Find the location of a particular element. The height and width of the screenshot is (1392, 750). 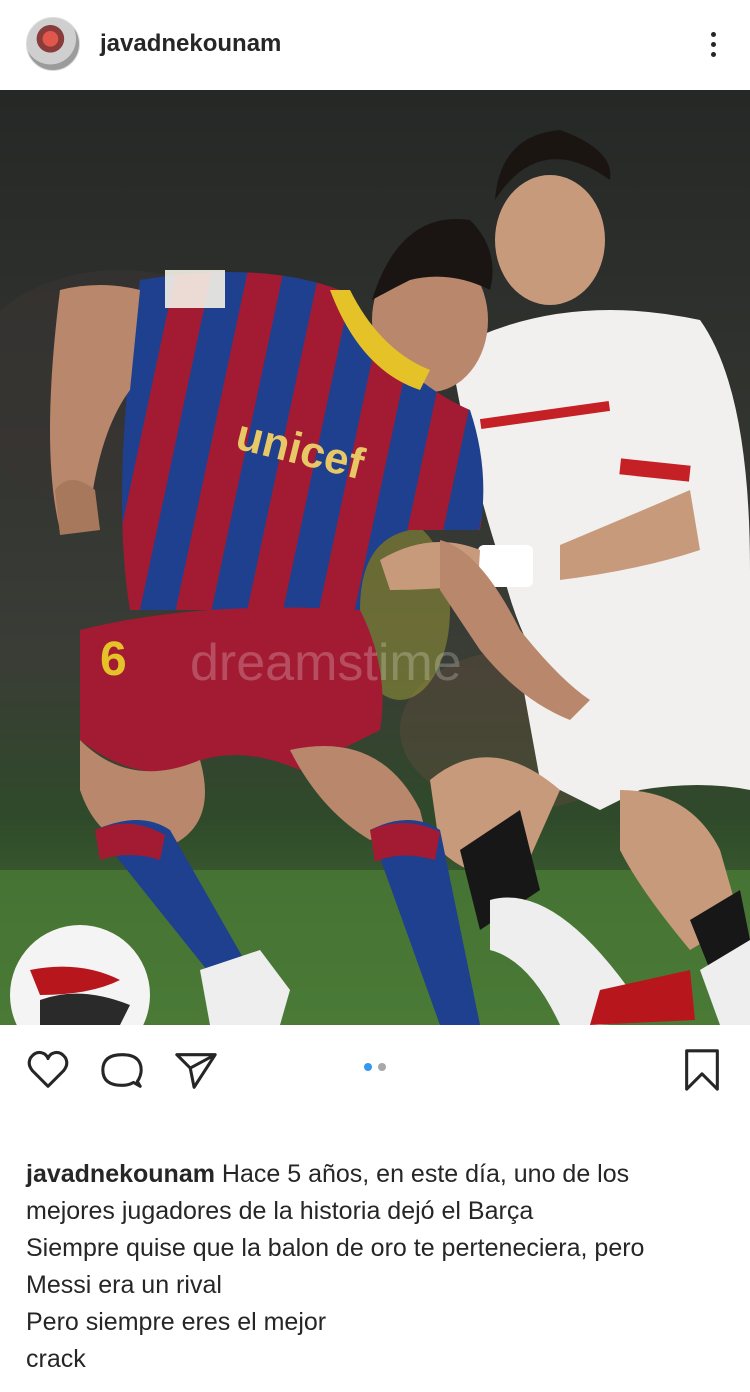

send-icon is located at coordinates (196, 1070).